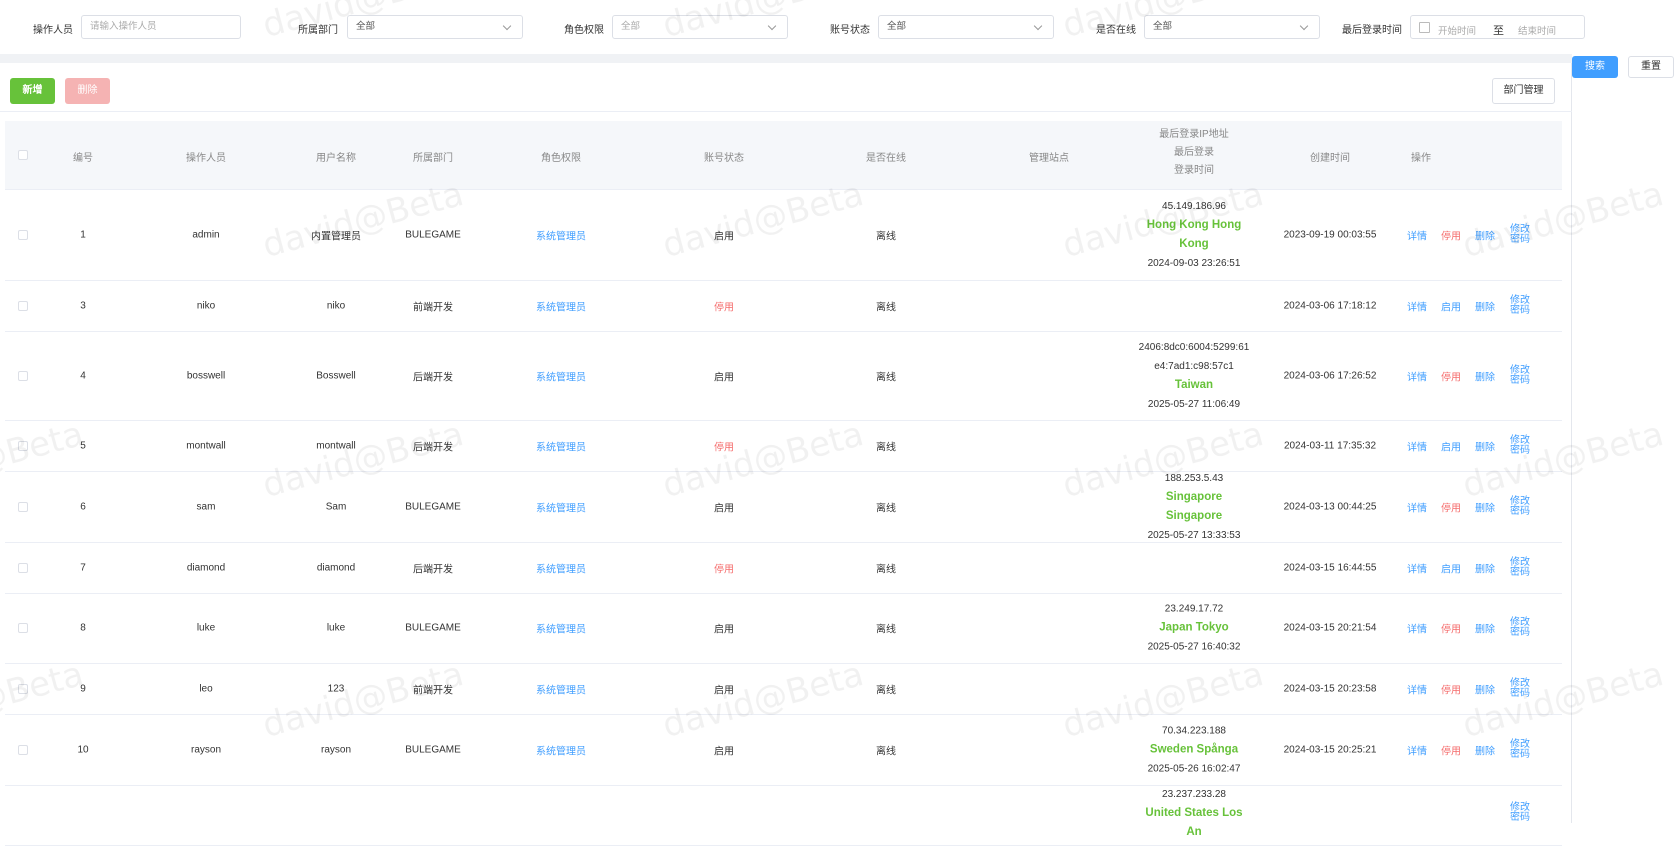  I want to click on search-button: 搜索, so click(1595, 67).